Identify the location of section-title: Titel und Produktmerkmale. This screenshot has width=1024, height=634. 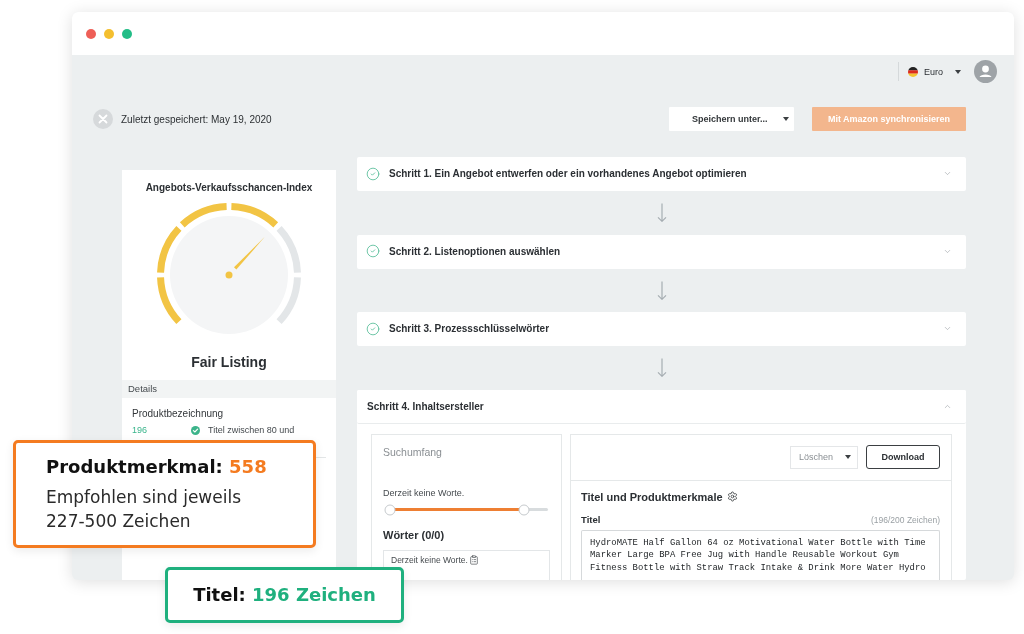
(652, 496).